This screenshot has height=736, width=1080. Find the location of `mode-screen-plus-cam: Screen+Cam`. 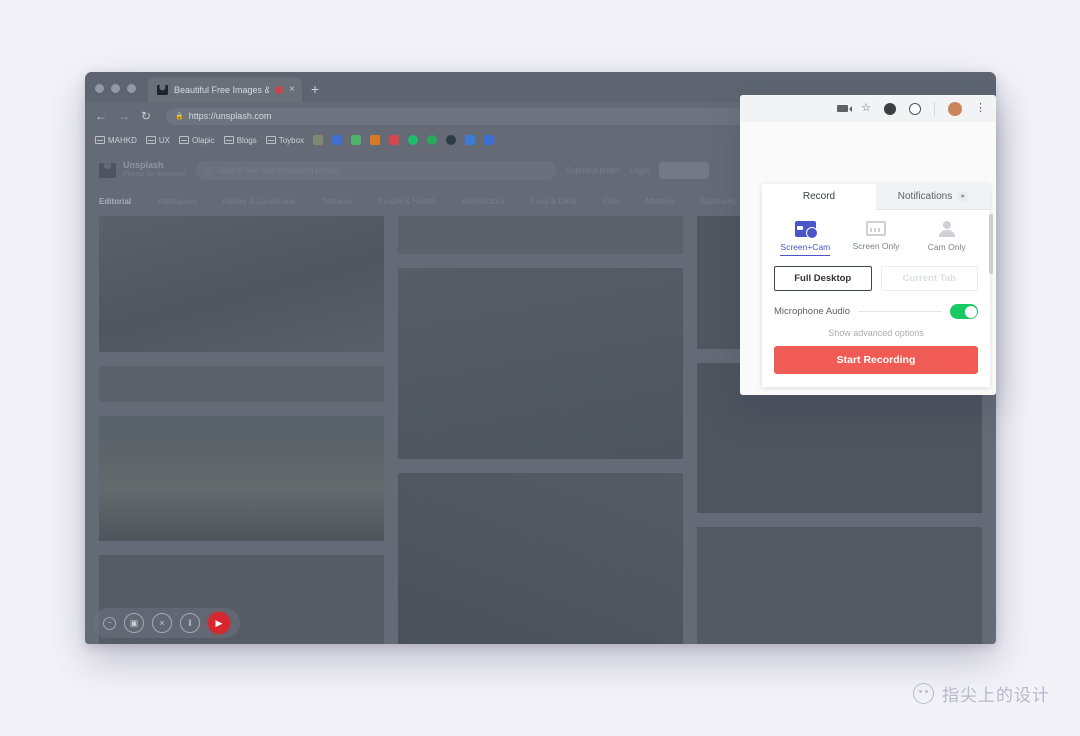

mode-screen-plus-cam: Screen+Cam is located at coordinates (805, 238).